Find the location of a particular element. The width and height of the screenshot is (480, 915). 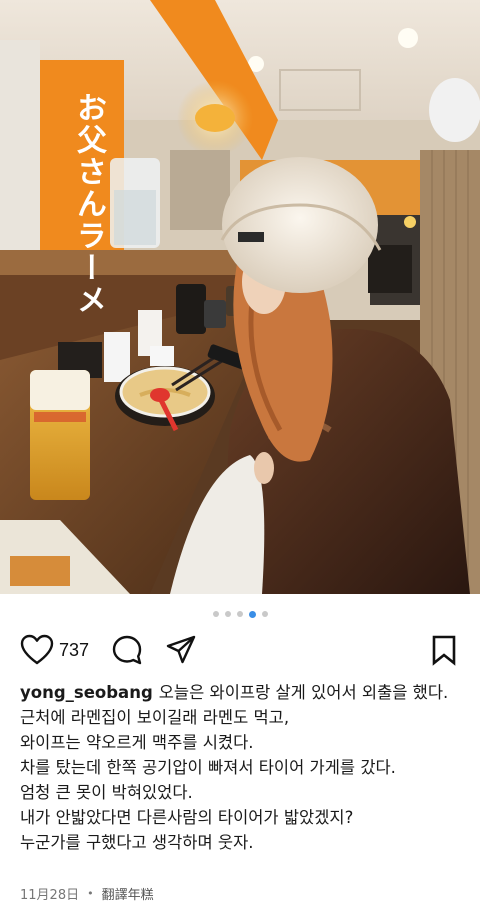

shop-sign-text: お父さんラーメ is located at coordinates (88, 204).